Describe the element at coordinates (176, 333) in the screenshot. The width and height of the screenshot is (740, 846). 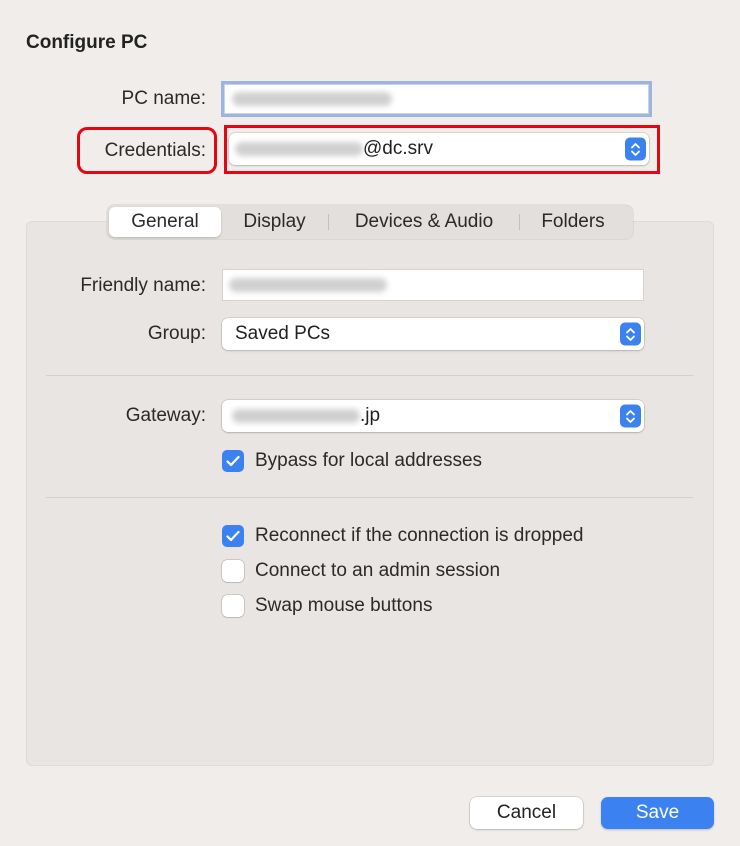
I see `group-label: Group:` at that location.